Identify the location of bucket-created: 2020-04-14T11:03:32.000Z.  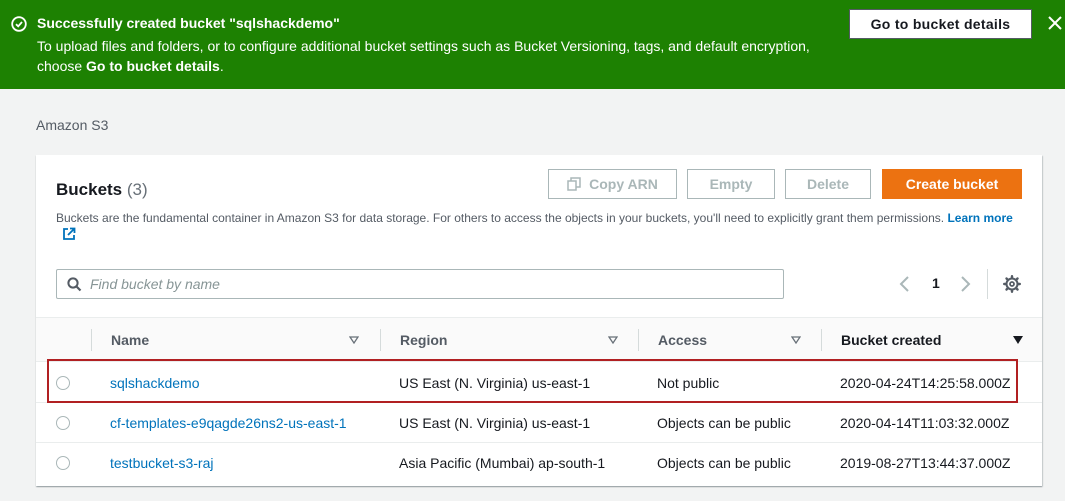
(925, 423).